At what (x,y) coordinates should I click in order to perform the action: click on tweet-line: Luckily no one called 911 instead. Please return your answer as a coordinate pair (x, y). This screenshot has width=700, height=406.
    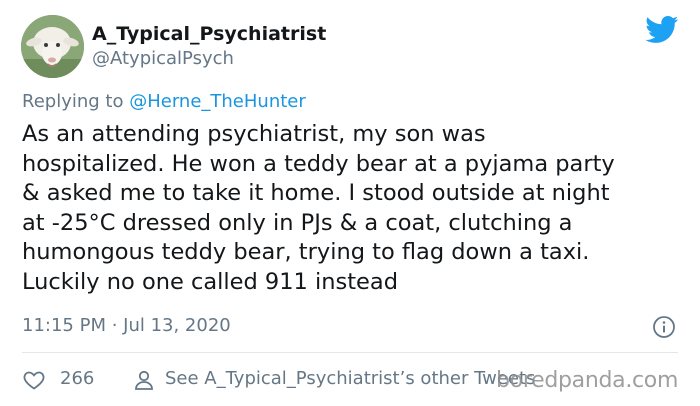
    Looking at the image, I should click on (210, 281).